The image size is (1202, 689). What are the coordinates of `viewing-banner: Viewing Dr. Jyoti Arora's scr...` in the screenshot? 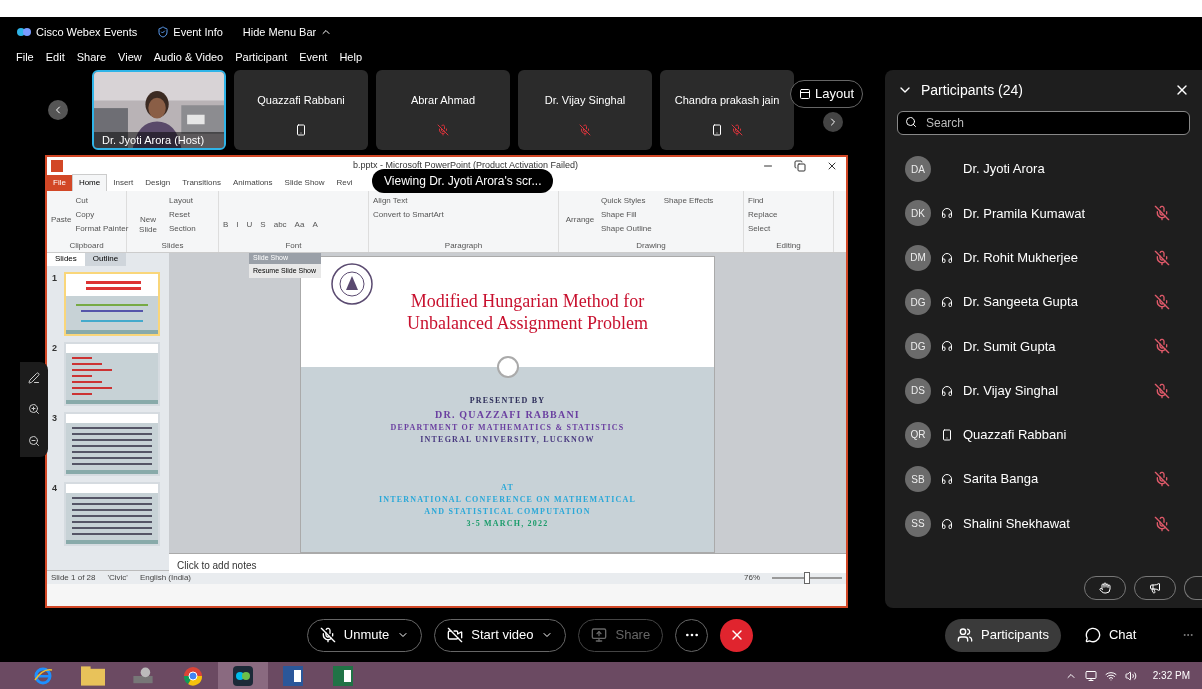 It's located at (463, 181).